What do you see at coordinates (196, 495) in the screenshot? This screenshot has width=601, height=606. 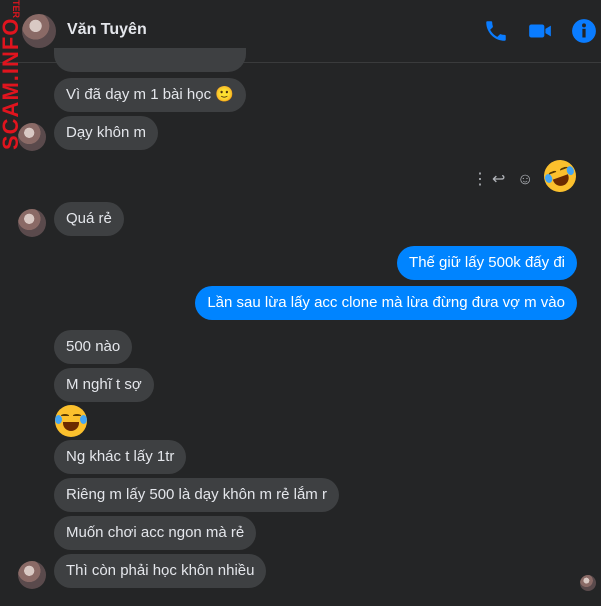 I see `message-bubble: Riêng m lấy 500 là dạy khôn m rẻ lắm r` at bounding box center [196, 495].